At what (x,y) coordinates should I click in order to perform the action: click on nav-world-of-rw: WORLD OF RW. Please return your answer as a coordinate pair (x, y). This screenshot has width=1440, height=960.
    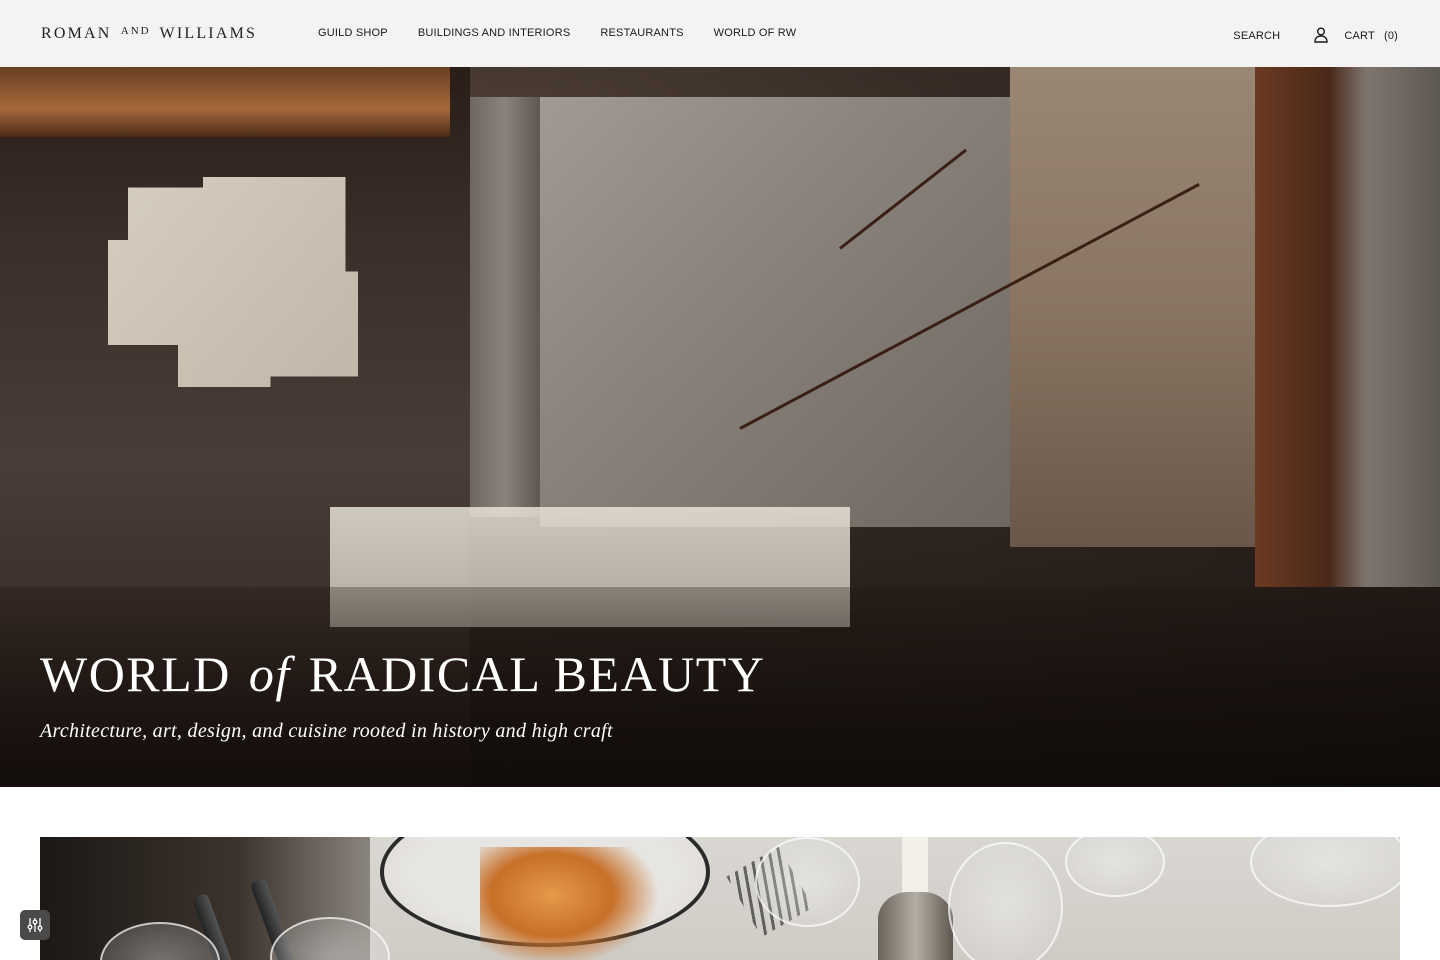
    Looking at the image, I should click on (755, 33).